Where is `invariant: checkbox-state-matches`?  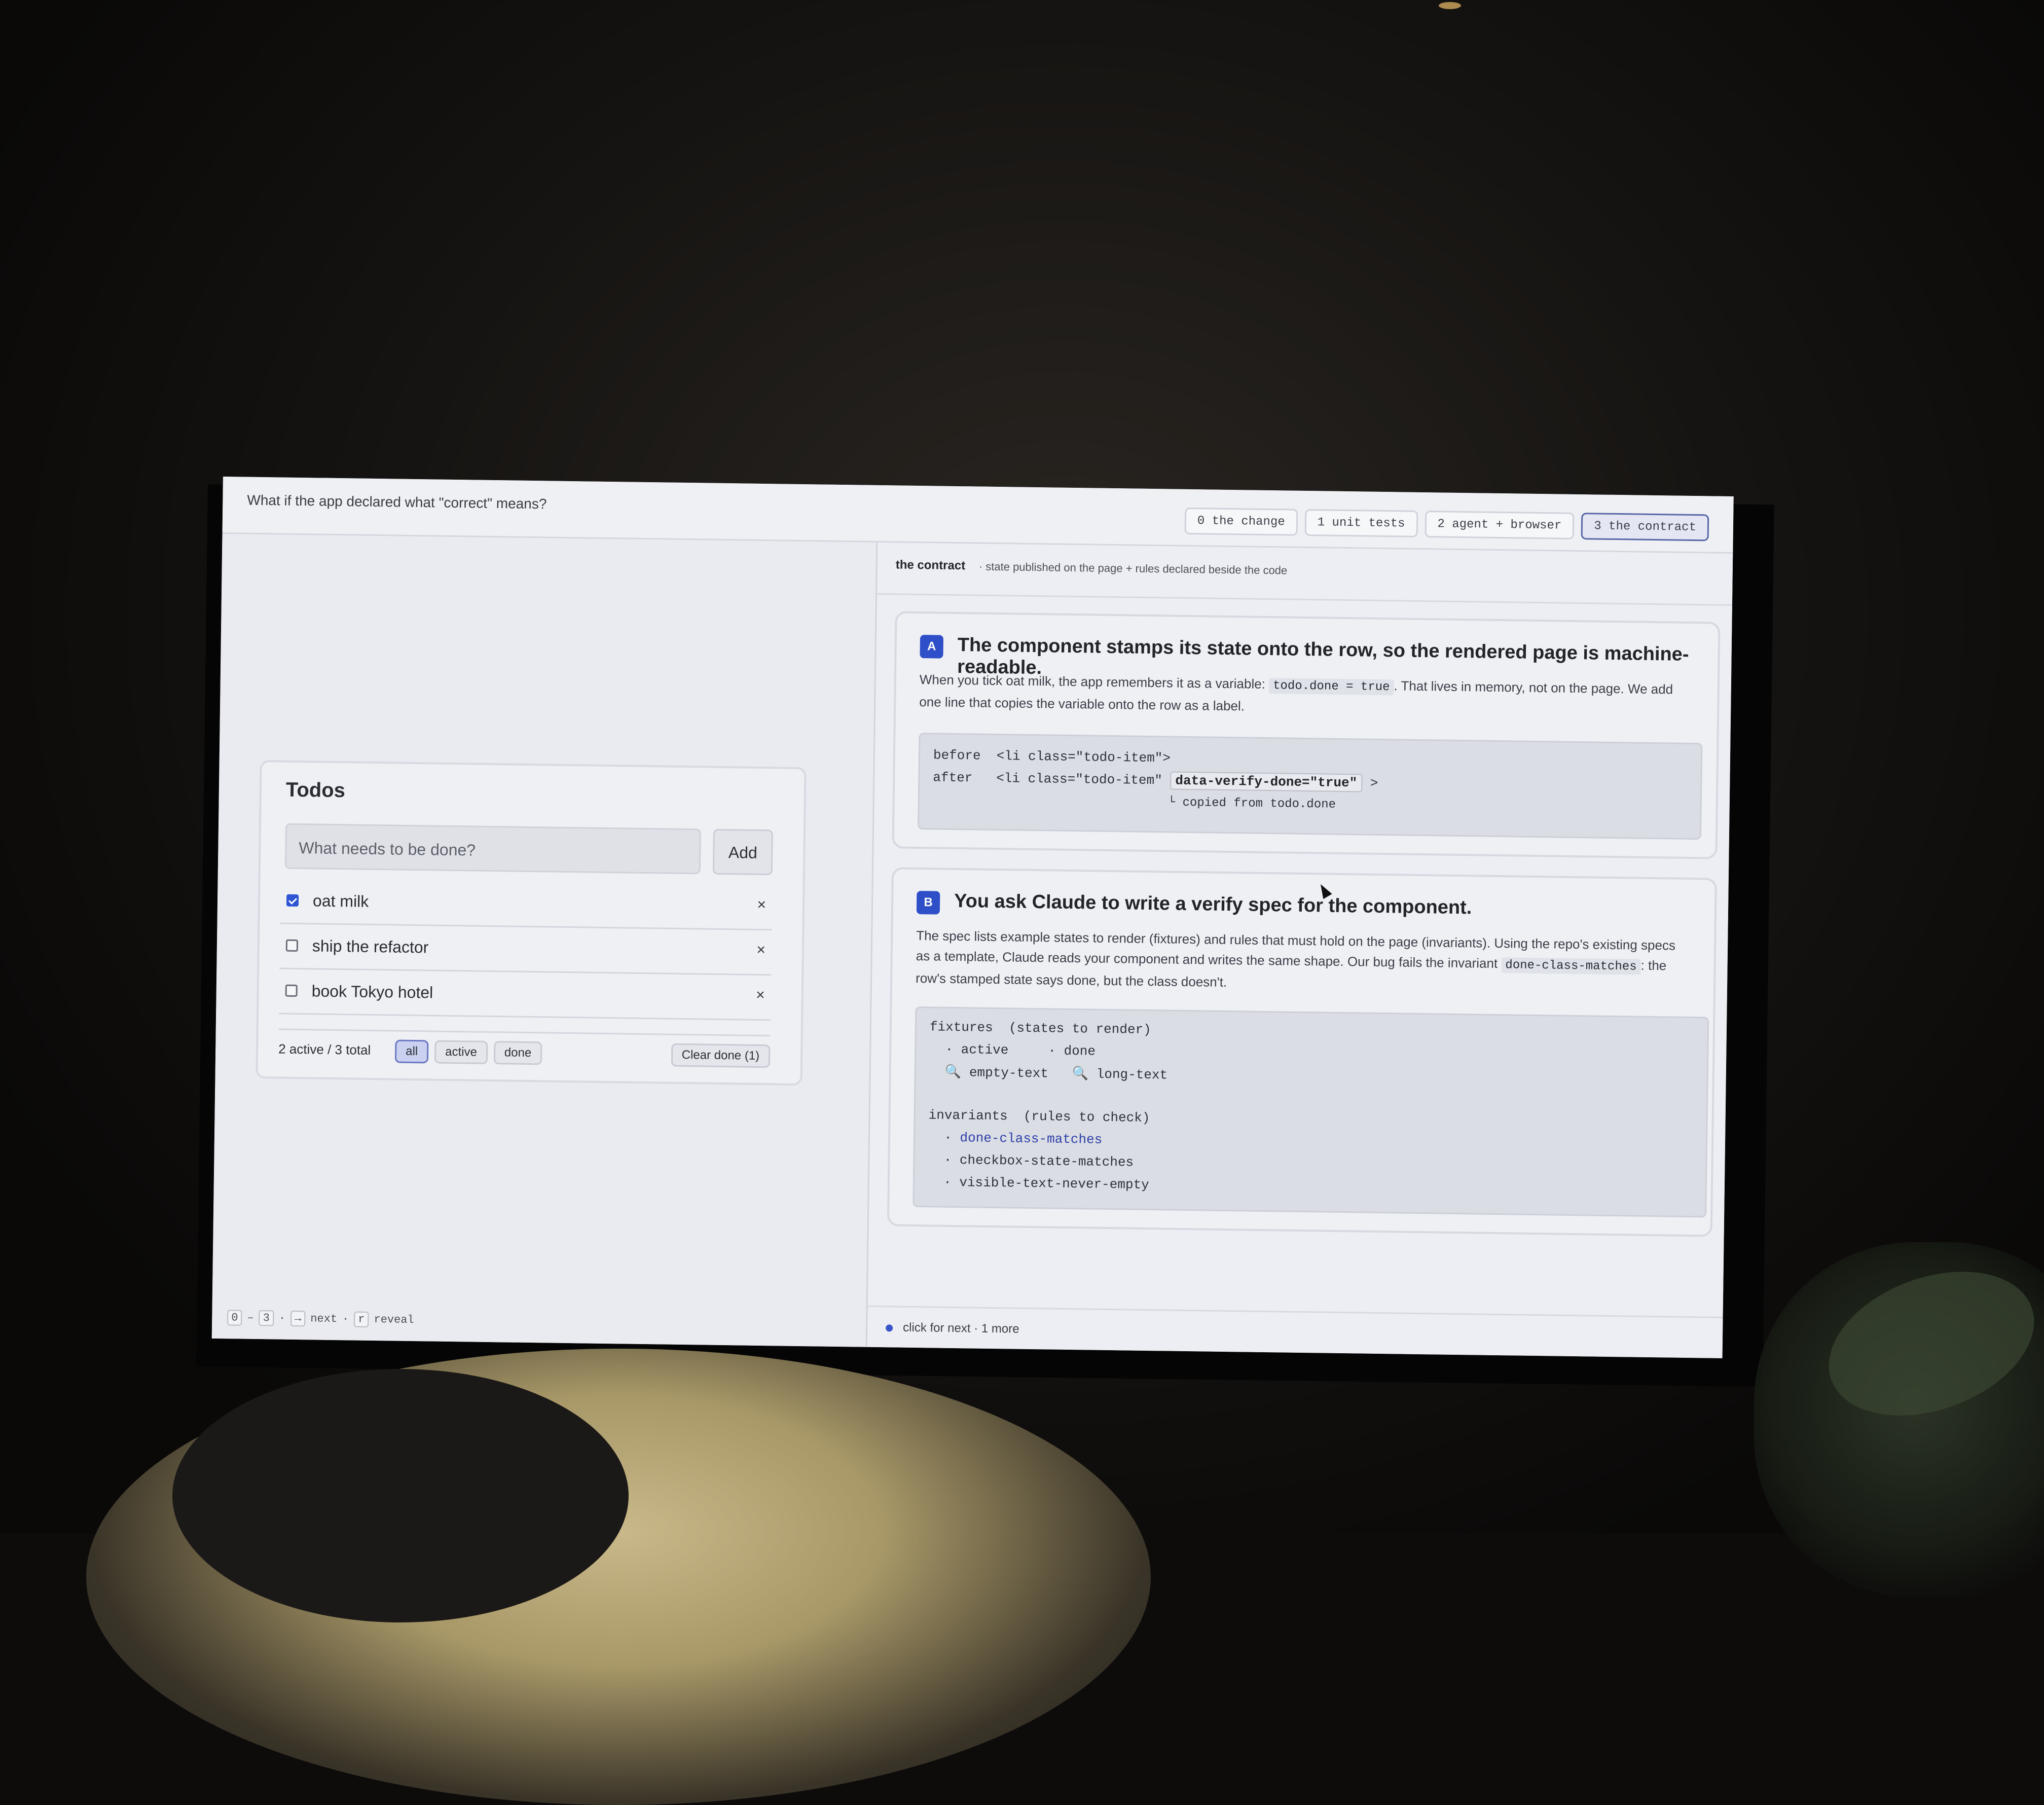 invariant: checkbox-state-matches is located at coordinates (1046, 1161).